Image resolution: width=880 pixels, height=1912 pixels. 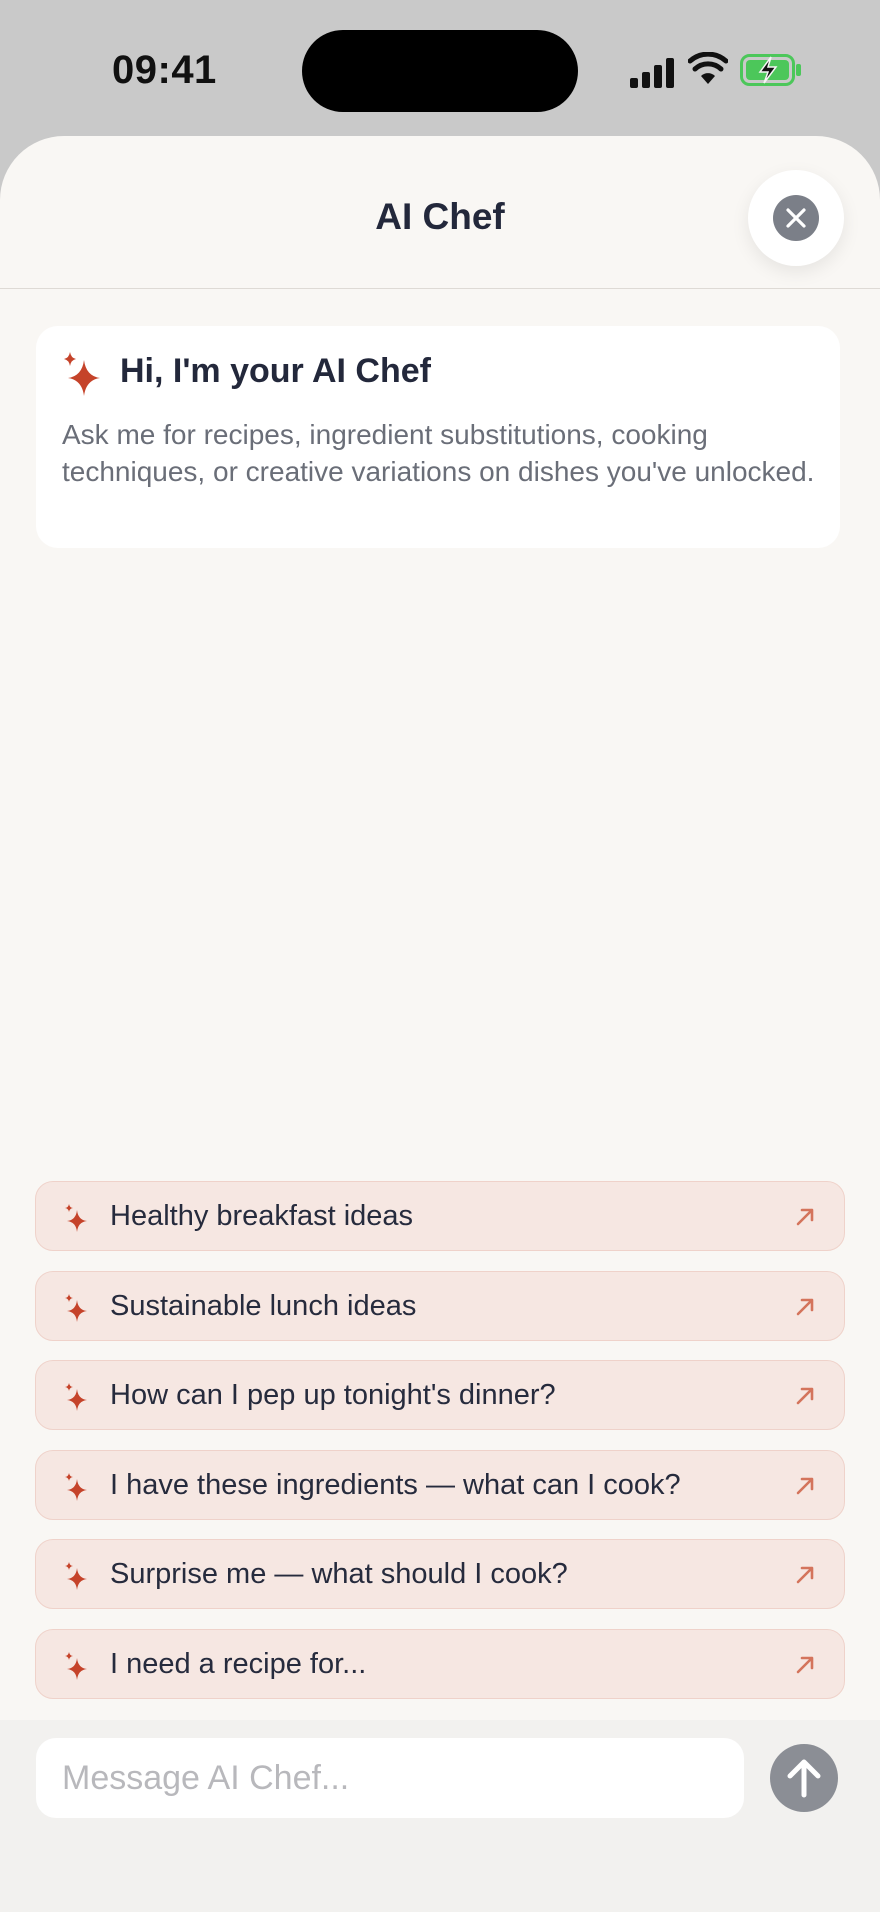 I want to click on status-time: 09:41, so click(x=164, y=70).